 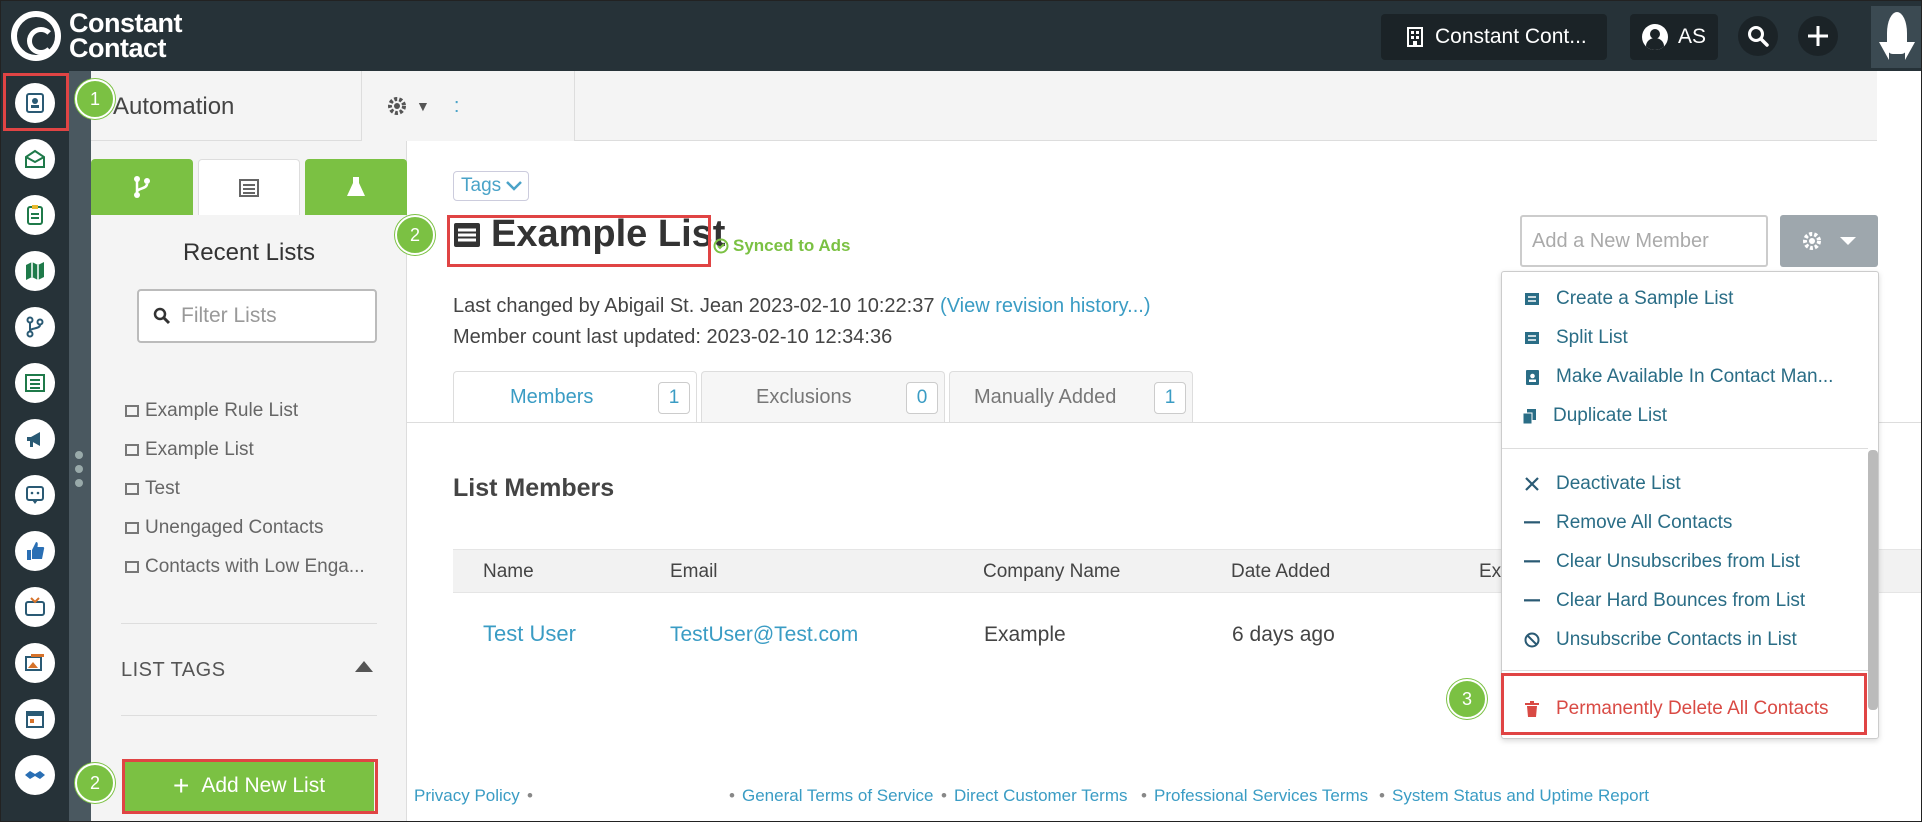 What do you see at coordinates (35, 775) in the screenshot?
I see `rail-partners` at bounding box center [35, 775].